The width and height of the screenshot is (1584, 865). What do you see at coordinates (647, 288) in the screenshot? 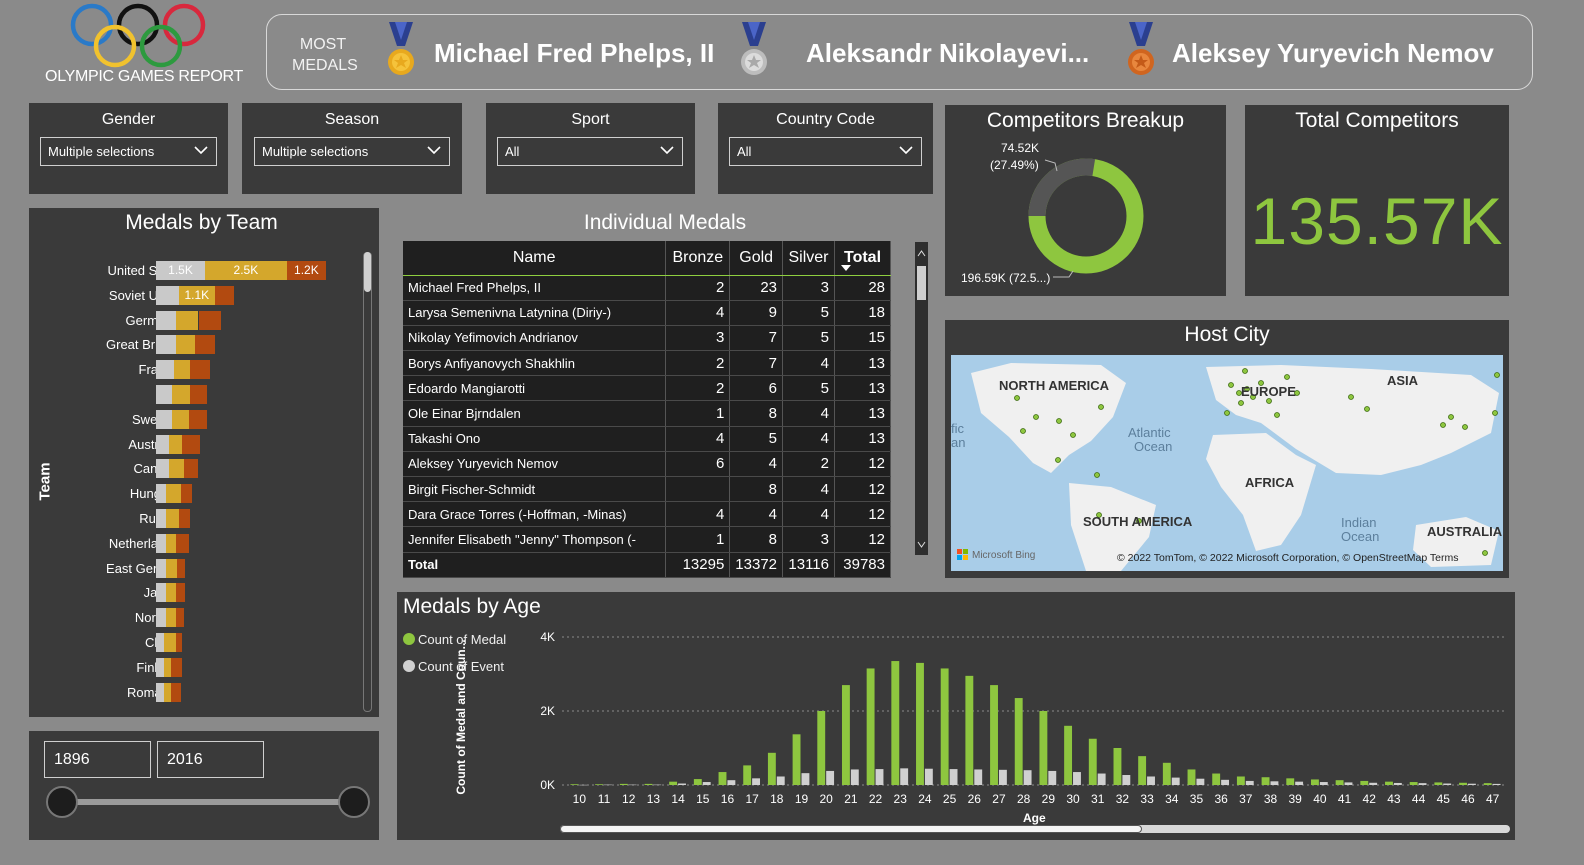
I see `table-row: Michael Fred Phelps, II 2 23 3 28` at bounding box center [647, 288].